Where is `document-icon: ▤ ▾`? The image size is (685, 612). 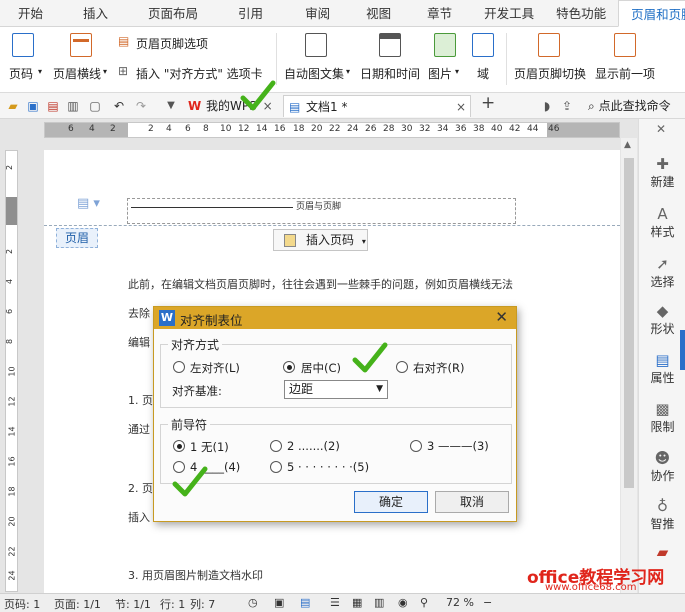
document-icon: ▤ ▾ is located at coordinates (88, 203).